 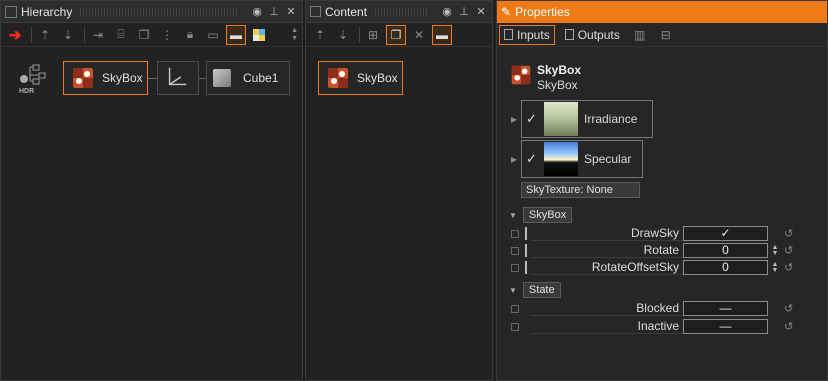 I want to click on sky-texture-field: SkyTexture: None, so click(x=580, y=190).